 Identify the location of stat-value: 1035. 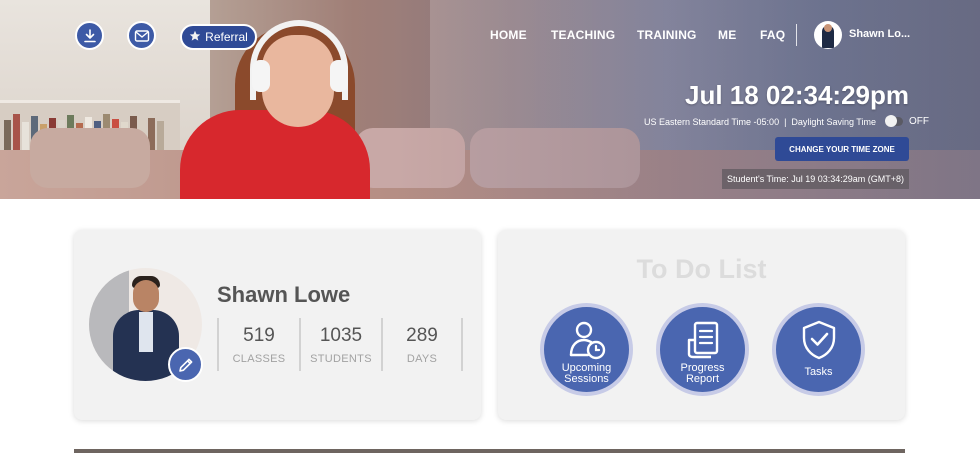
(341, 335).